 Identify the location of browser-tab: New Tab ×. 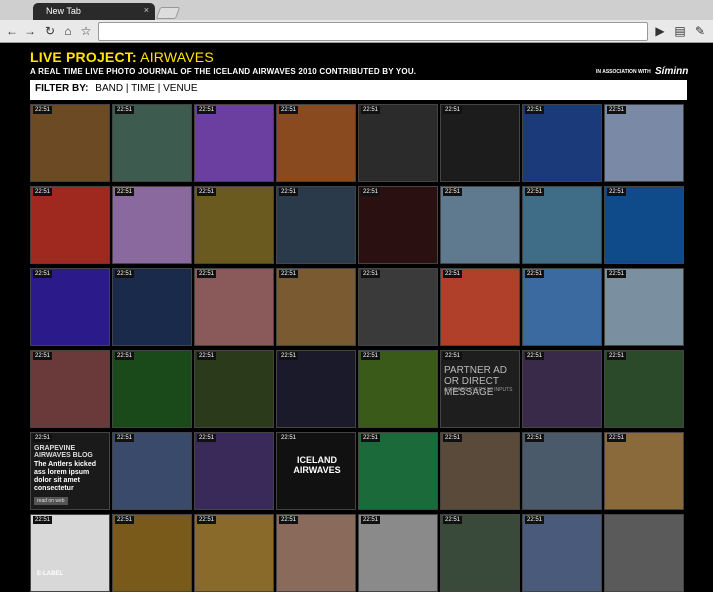
(94, 11).